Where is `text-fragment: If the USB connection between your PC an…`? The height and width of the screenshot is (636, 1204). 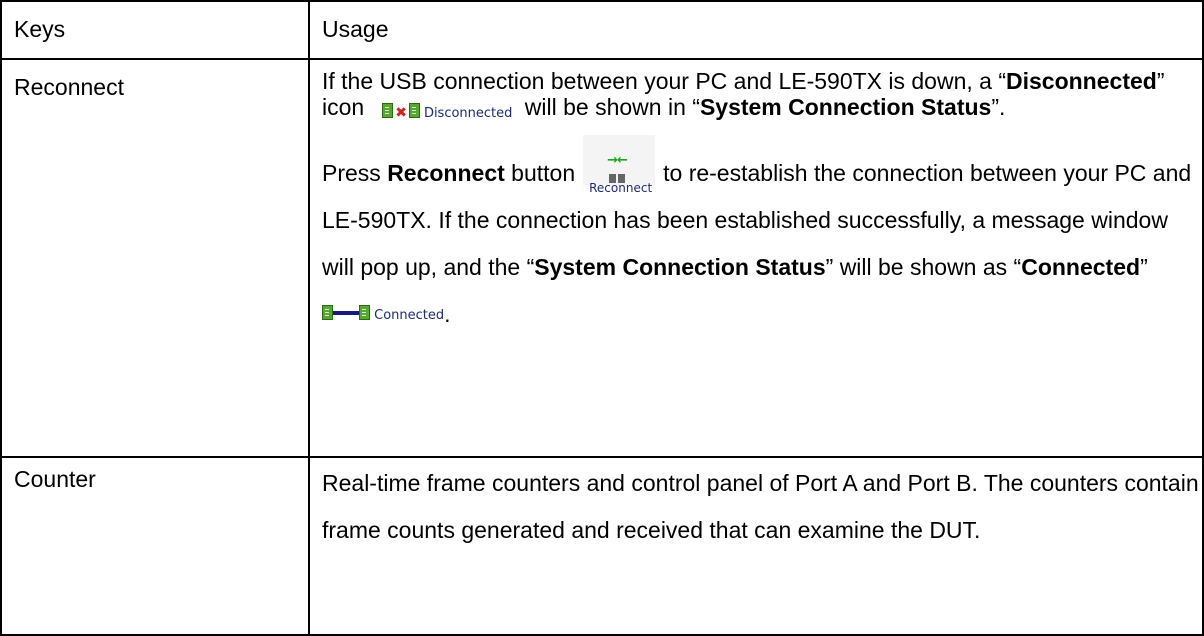
text-fragment: If the USB connection between your PC an… is located at coordinates (664, 81).